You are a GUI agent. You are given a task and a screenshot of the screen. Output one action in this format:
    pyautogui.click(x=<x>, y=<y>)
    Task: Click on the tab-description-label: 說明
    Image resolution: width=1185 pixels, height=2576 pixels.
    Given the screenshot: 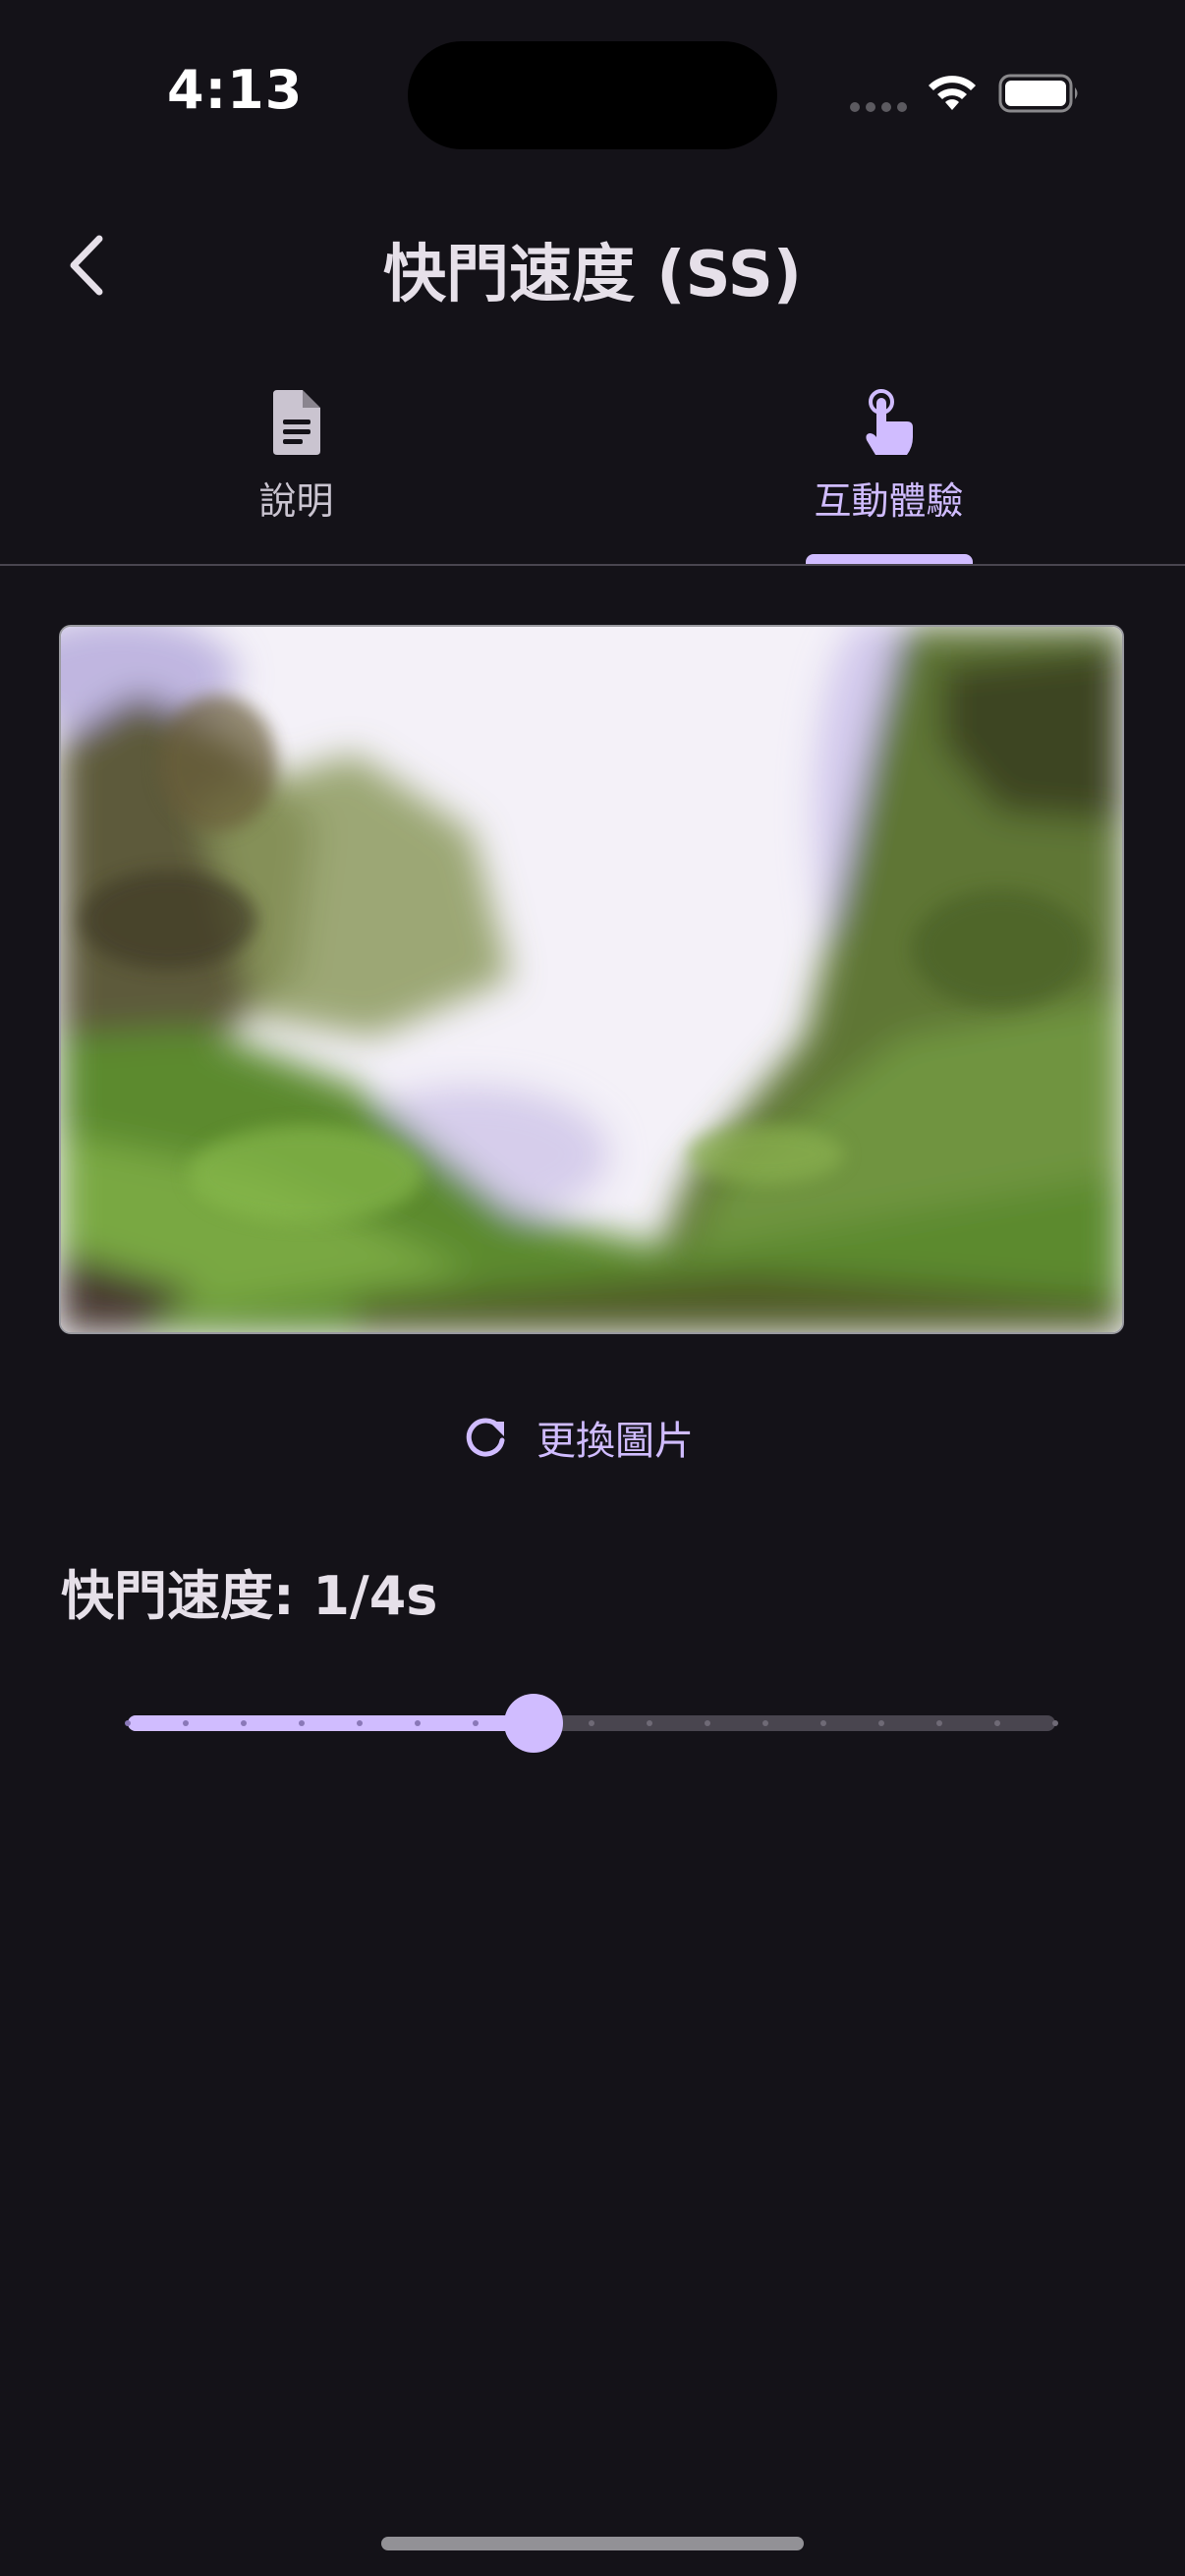 What is the action you would take?
    pyautogui.click(x=296, y=501)
    